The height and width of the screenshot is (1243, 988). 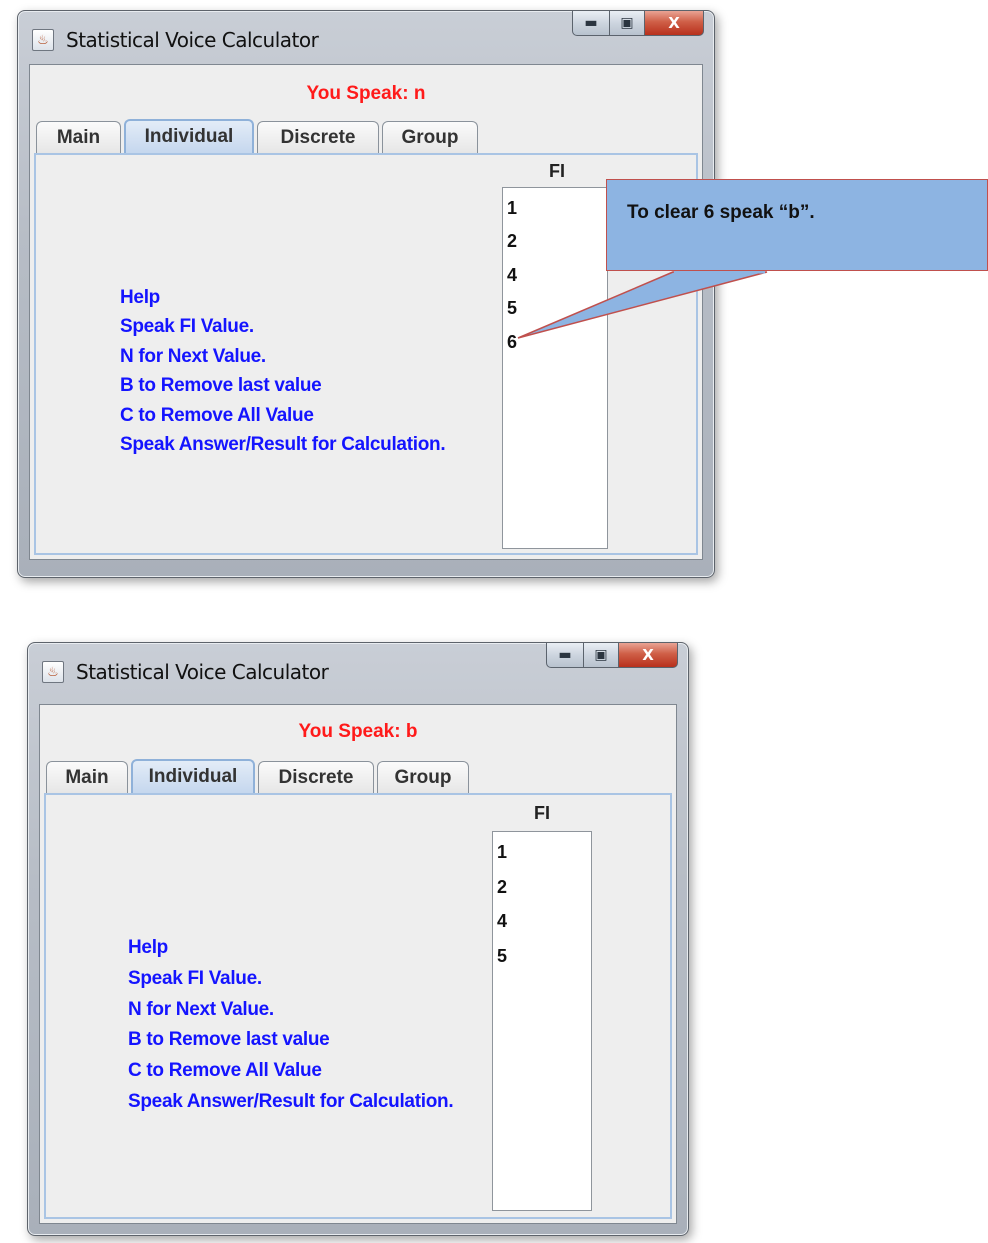 What do you see at coordinates (366, 93) in the screenshot?
I see `you-speak-label: You Speak: n` at bounding box center [366, 93].